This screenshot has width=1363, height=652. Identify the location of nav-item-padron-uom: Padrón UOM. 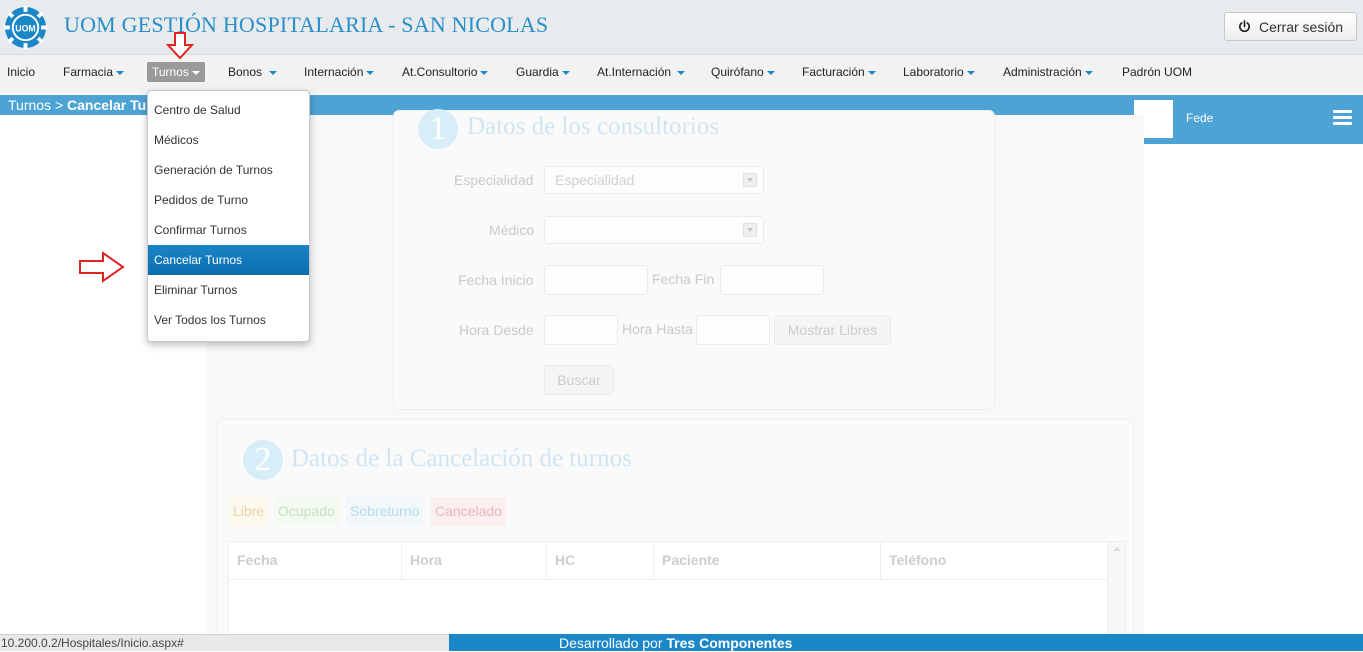
(1157, 72).